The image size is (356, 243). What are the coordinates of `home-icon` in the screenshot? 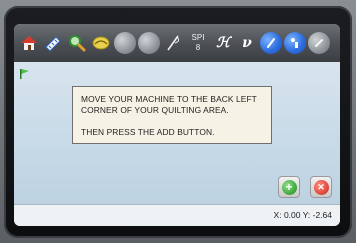 It's located at (29, 43).